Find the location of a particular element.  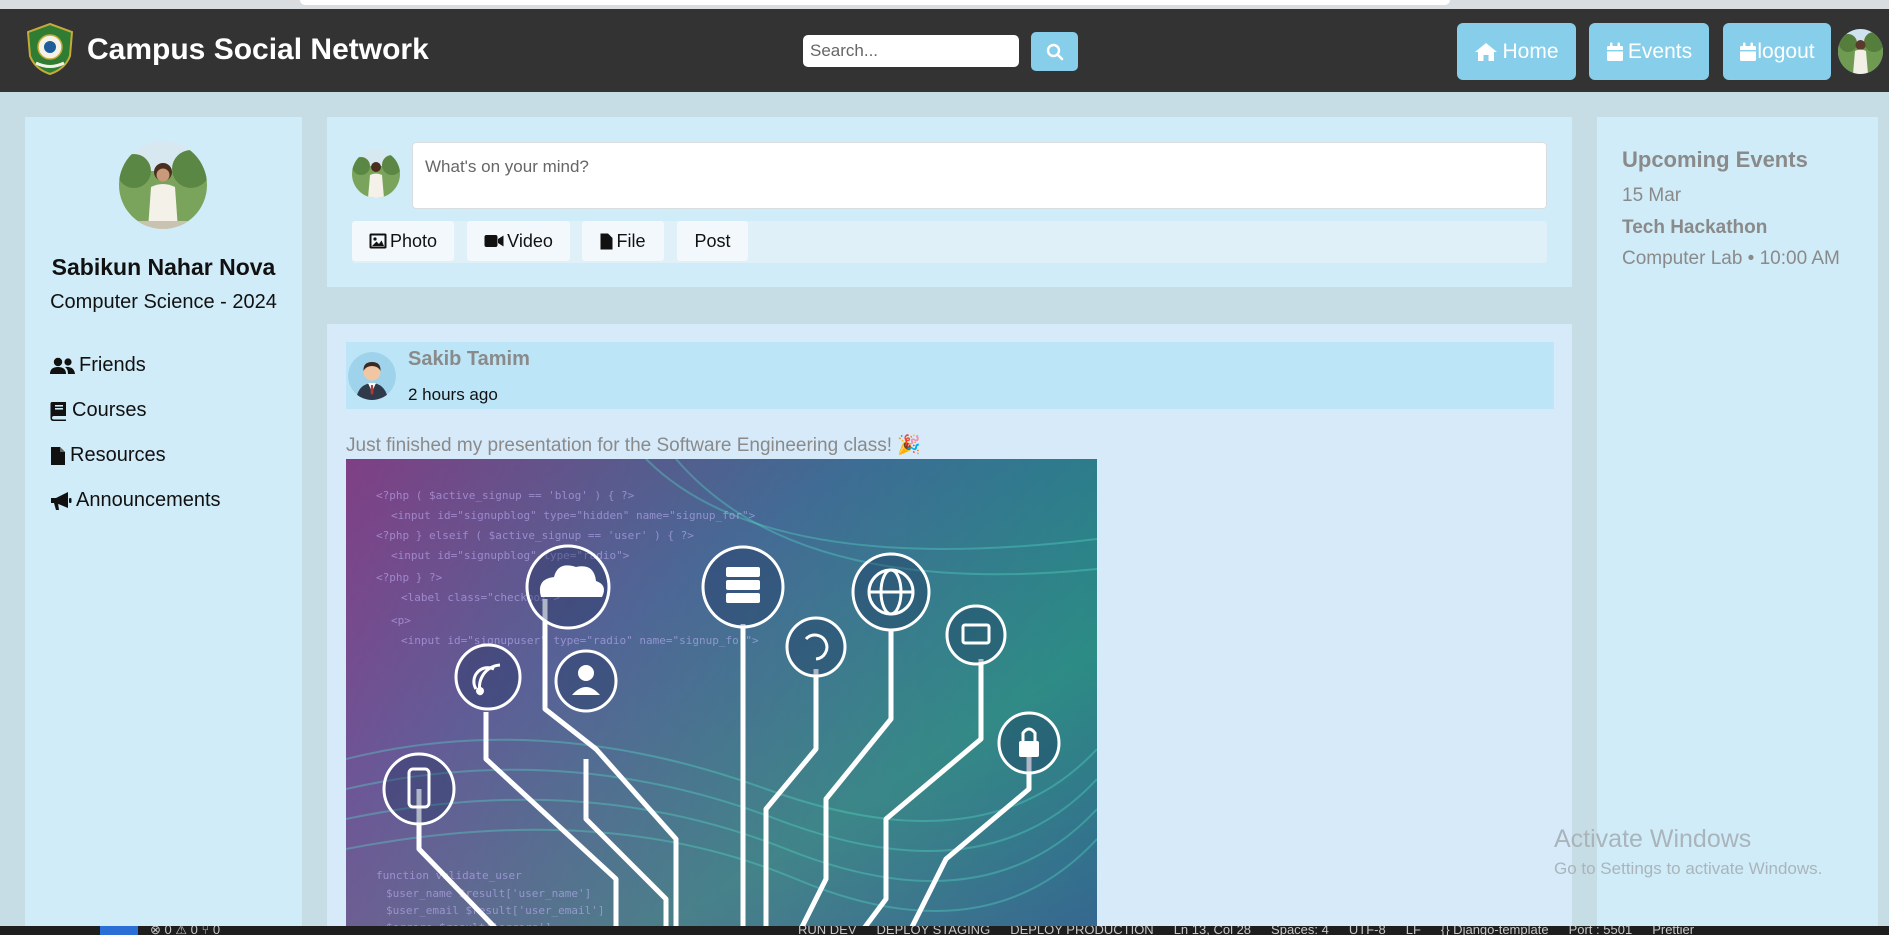

logout-button-label: logout is located at coordinates (1786, 51).